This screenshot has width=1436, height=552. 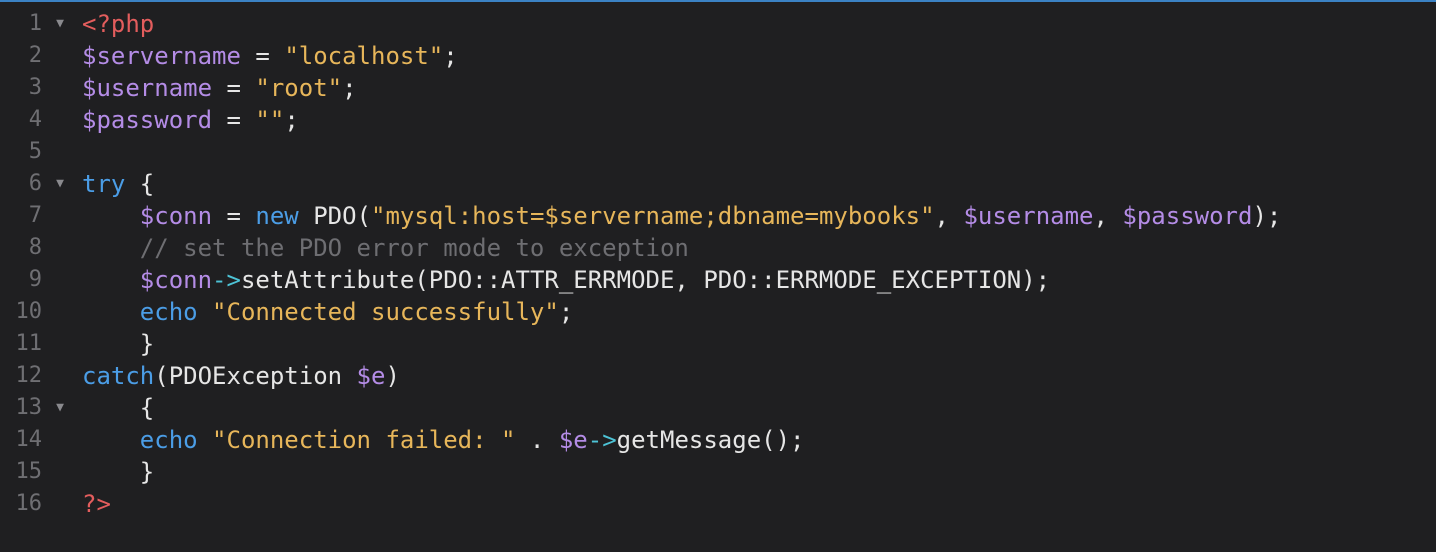 I want to click on code-line: 10 echo "Connected successfully";, so click(x=718, y=312).